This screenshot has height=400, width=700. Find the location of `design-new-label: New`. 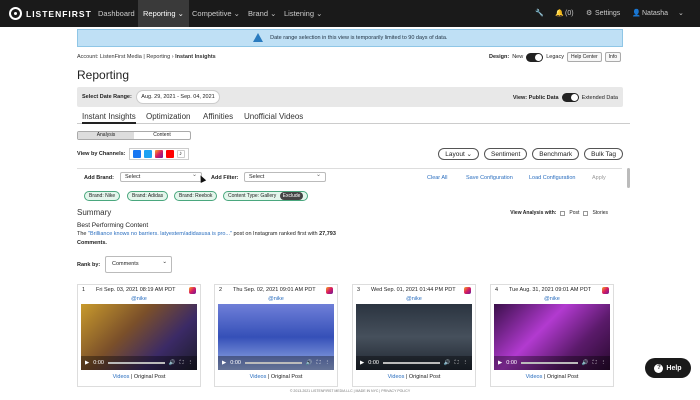

design-new-label: New is located at coordinates (518, 57).